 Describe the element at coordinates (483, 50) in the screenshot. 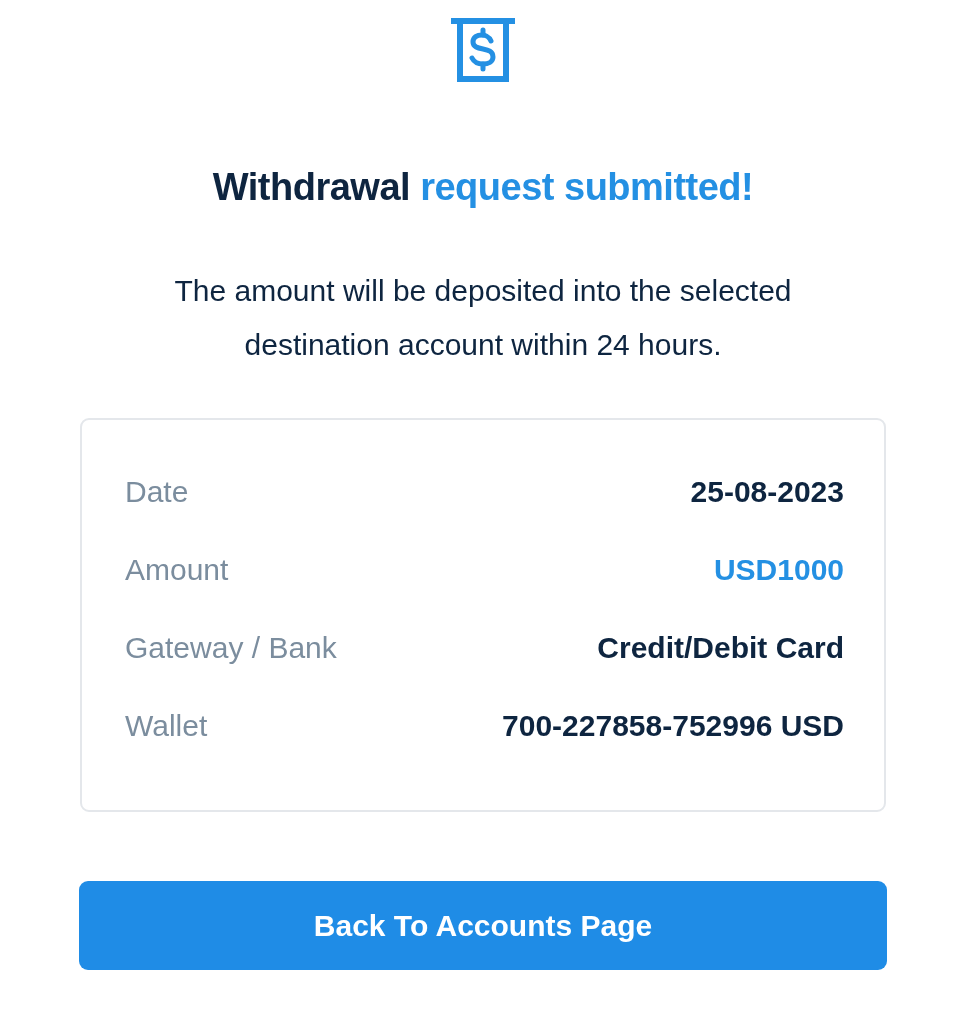

I see `dollar-frame-icon` at that location.